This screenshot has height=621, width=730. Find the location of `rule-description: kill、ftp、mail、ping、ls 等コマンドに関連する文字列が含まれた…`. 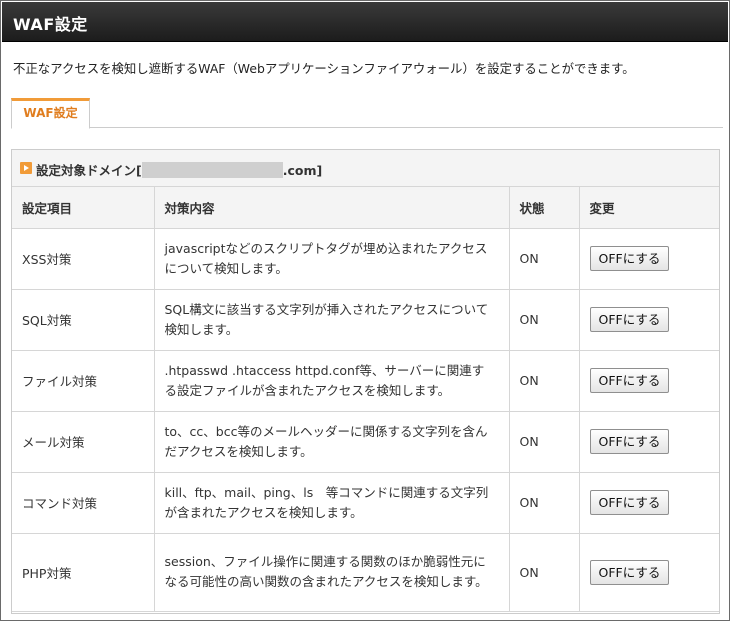

rule-description: kill、ftp、mail、ping、ls 等コマンドに関連する文字列が含まれた… is located at coordinates (332, 503).